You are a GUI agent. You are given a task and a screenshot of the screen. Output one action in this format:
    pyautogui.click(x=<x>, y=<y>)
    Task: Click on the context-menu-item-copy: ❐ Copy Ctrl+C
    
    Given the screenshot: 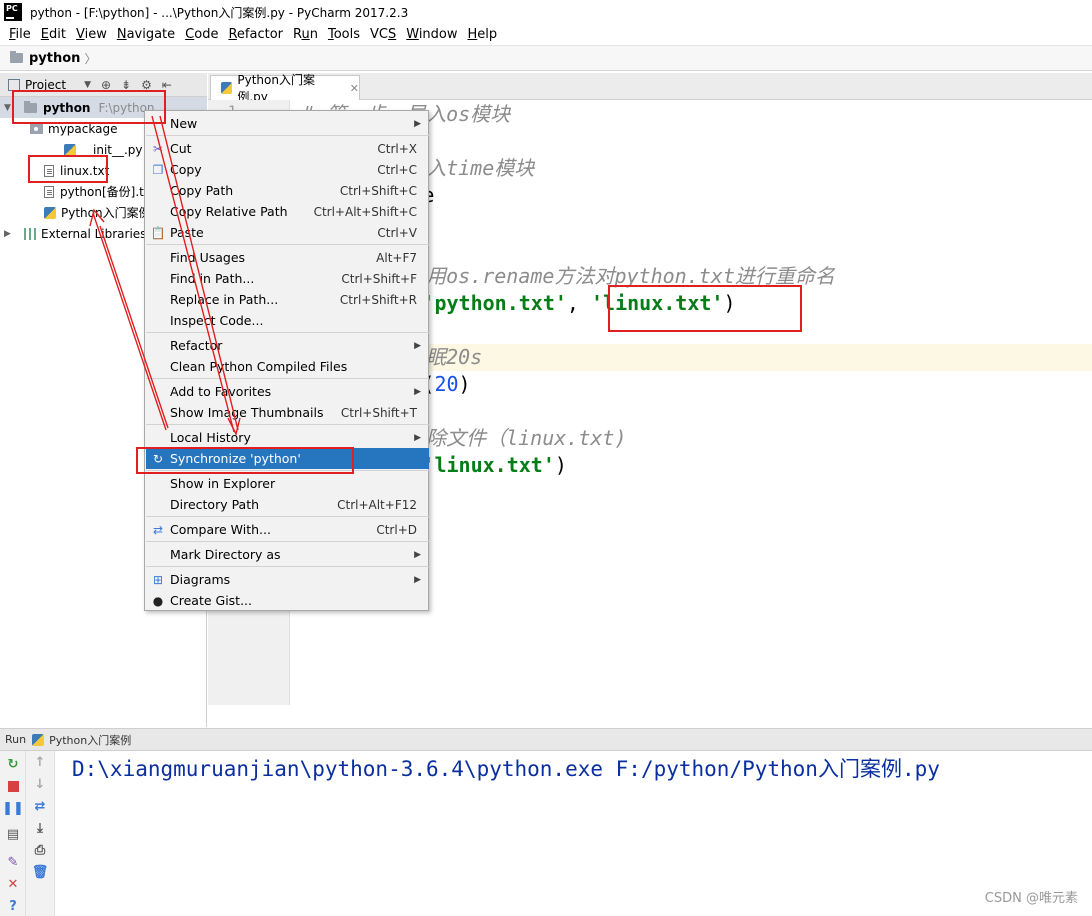 What is the action you would take?
    pyautogui.click(x=287, y=169)
    